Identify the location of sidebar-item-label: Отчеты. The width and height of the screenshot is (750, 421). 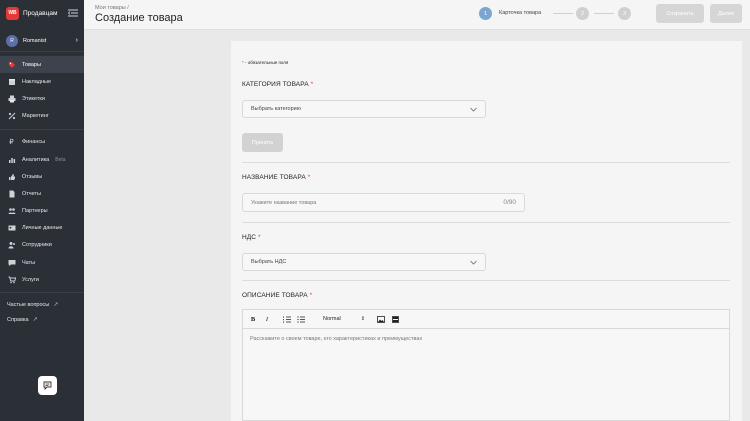
(32, 193).